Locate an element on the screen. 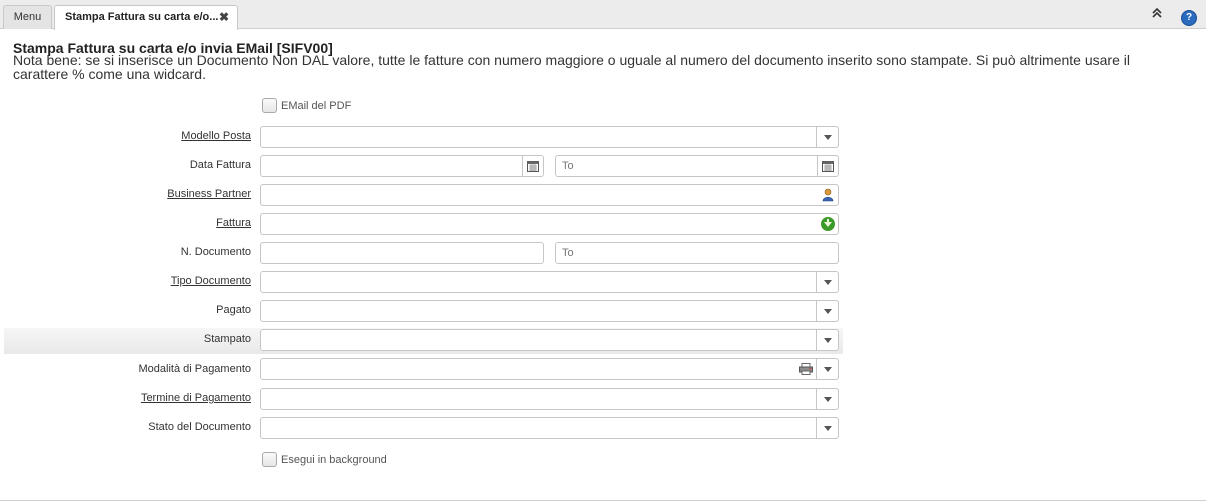  tab-bar: Menu Stampa Fattura su carta e/o... ✖ ? is located at coordinates (603, 15).